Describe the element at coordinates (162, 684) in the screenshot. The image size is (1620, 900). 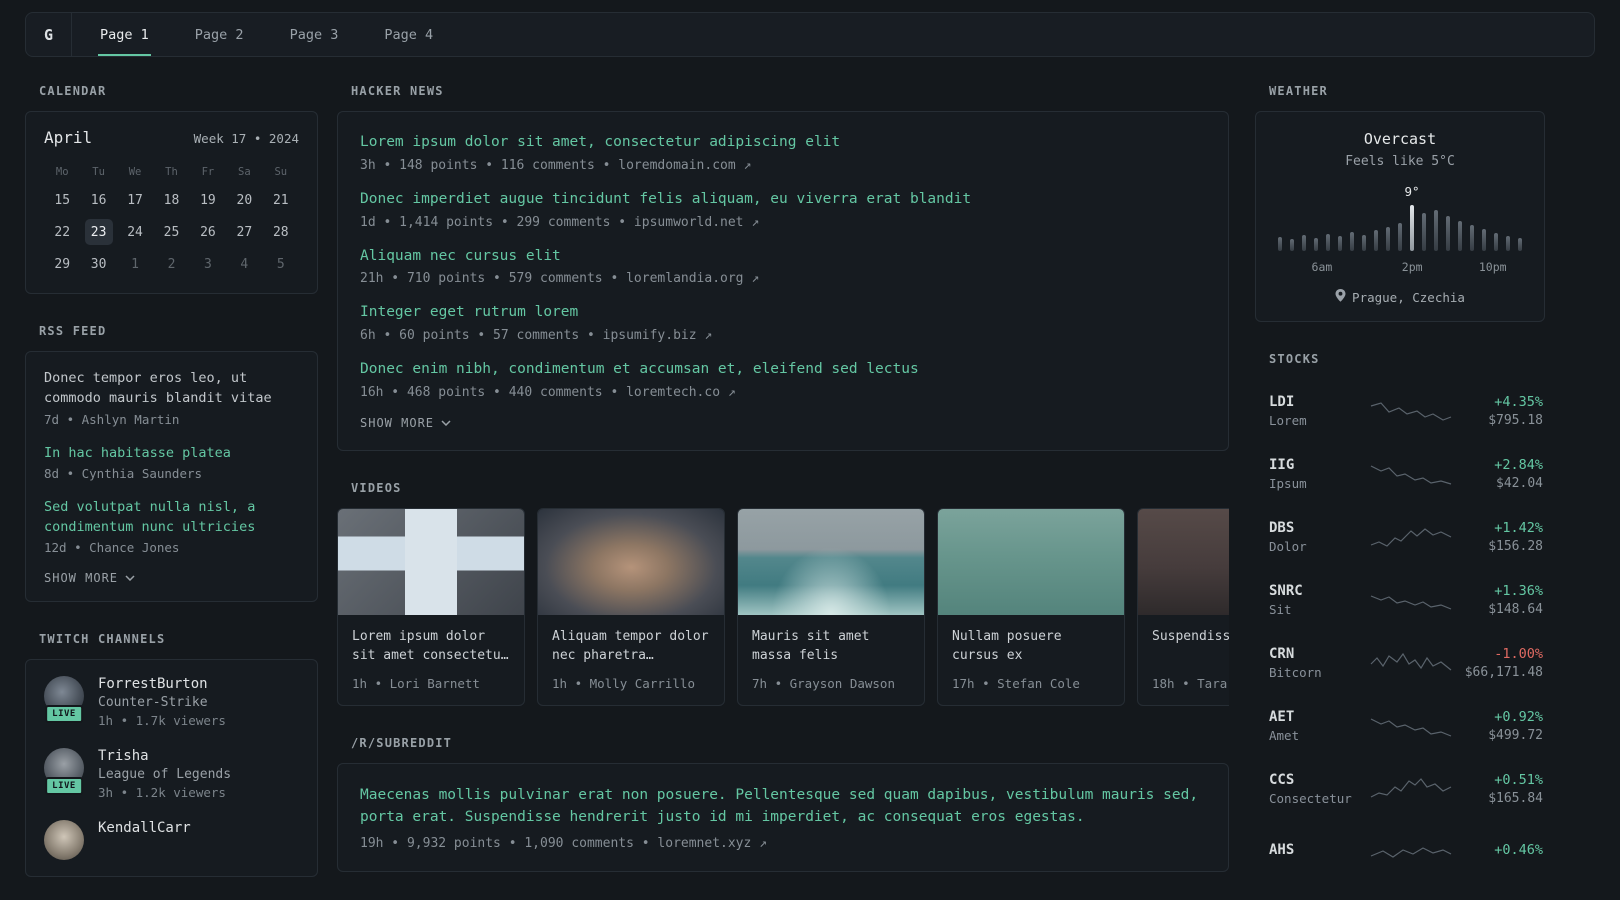
I see `twitch-channel-name: ForrestBurton` at that location.